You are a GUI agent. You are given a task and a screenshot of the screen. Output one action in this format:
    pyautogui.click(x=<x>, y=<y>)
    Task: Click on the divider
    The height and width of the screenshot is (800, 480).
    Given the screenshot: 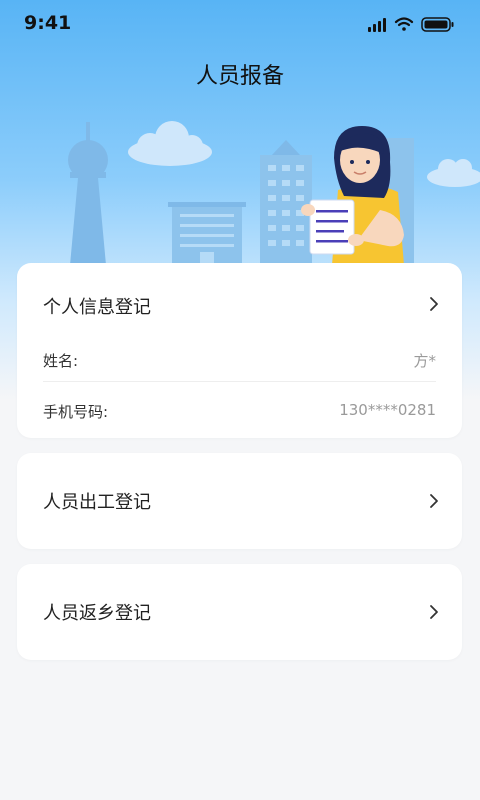 What is the action you would take?
    pyautogui.click(x=239, y=381)
    